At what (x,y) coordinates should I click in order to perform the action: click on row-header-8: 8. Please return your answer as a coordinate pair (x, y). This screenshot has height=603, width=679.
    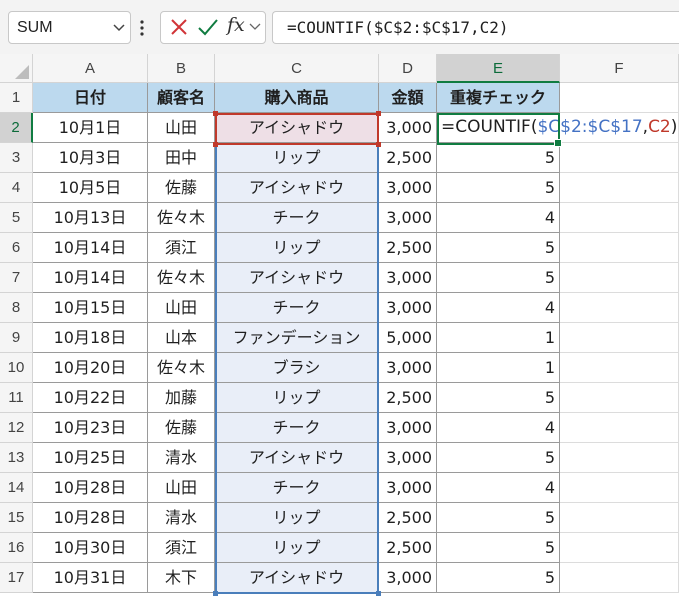
    Looking at the image, I should click on (16, 308).